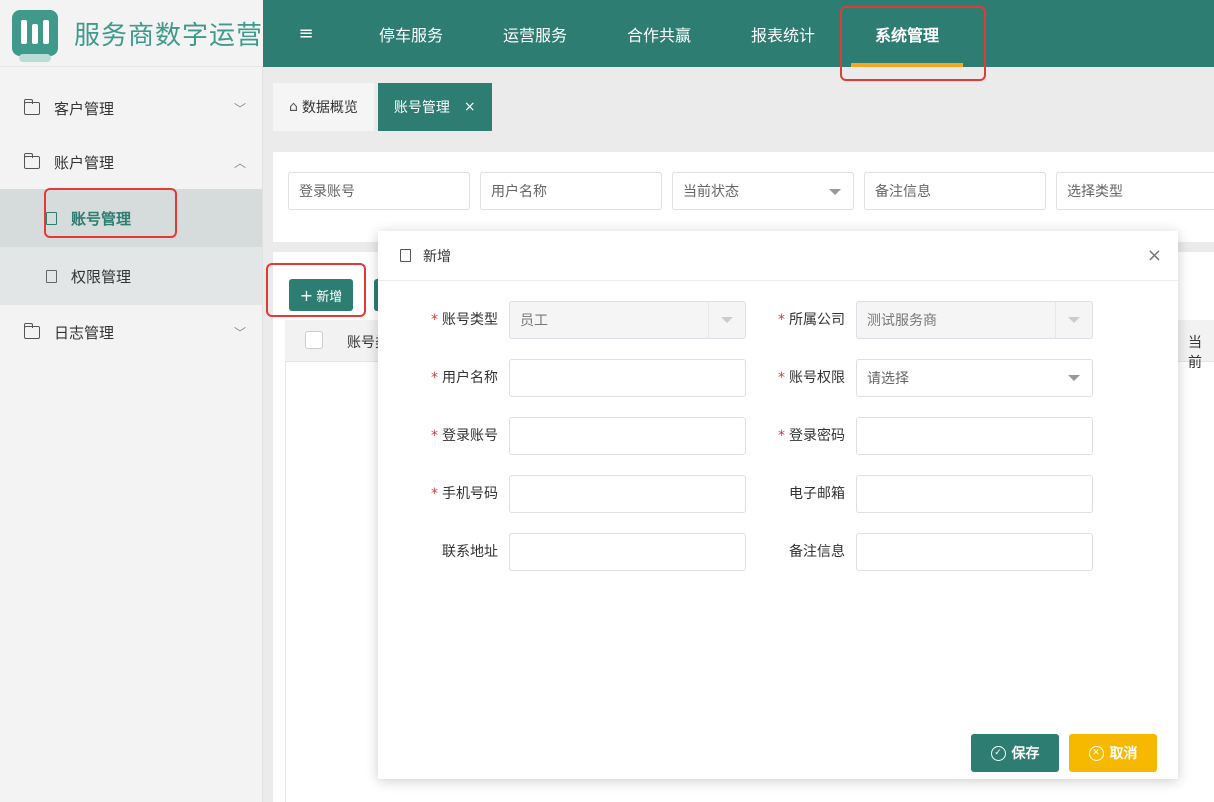 The height and width of the screenshot is (802, 1214). What do you see at coordinates (464, 436) in the screenshot?
I see `login-account-label: * 登录账号` at bounding box center [464, 436].